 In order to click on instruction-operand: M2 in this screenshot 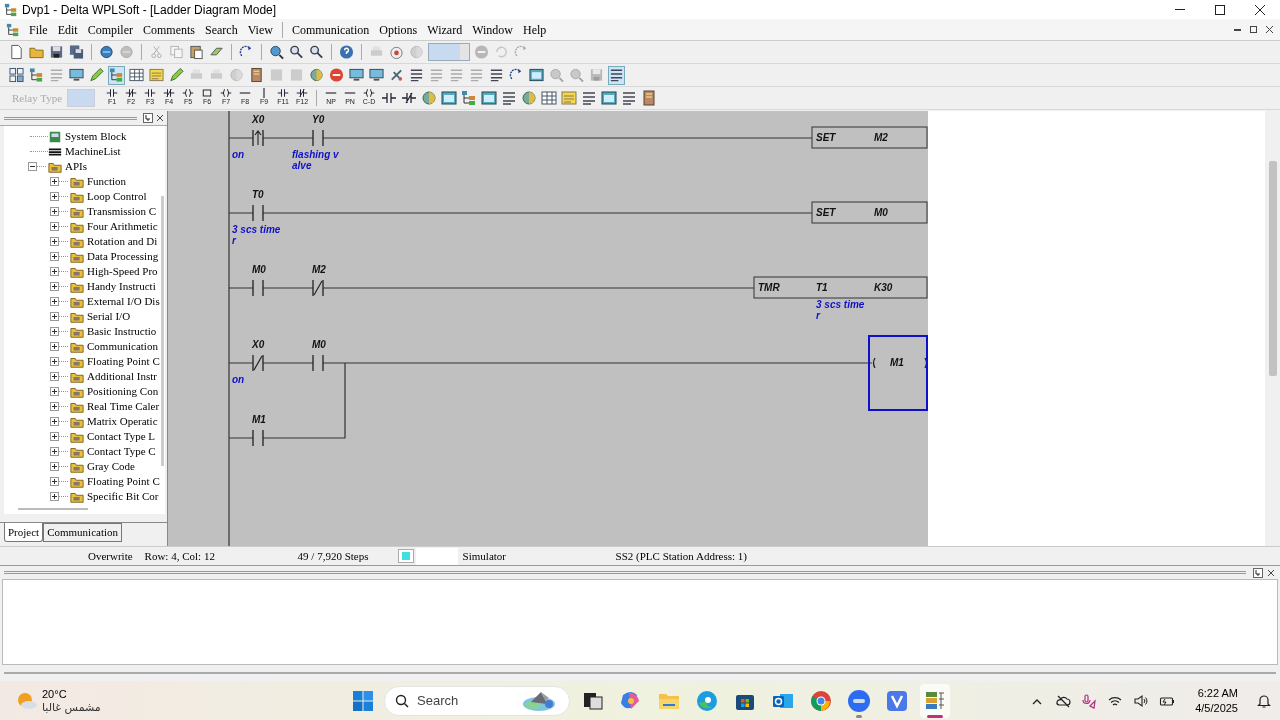, I will do `click(881, 137)`.